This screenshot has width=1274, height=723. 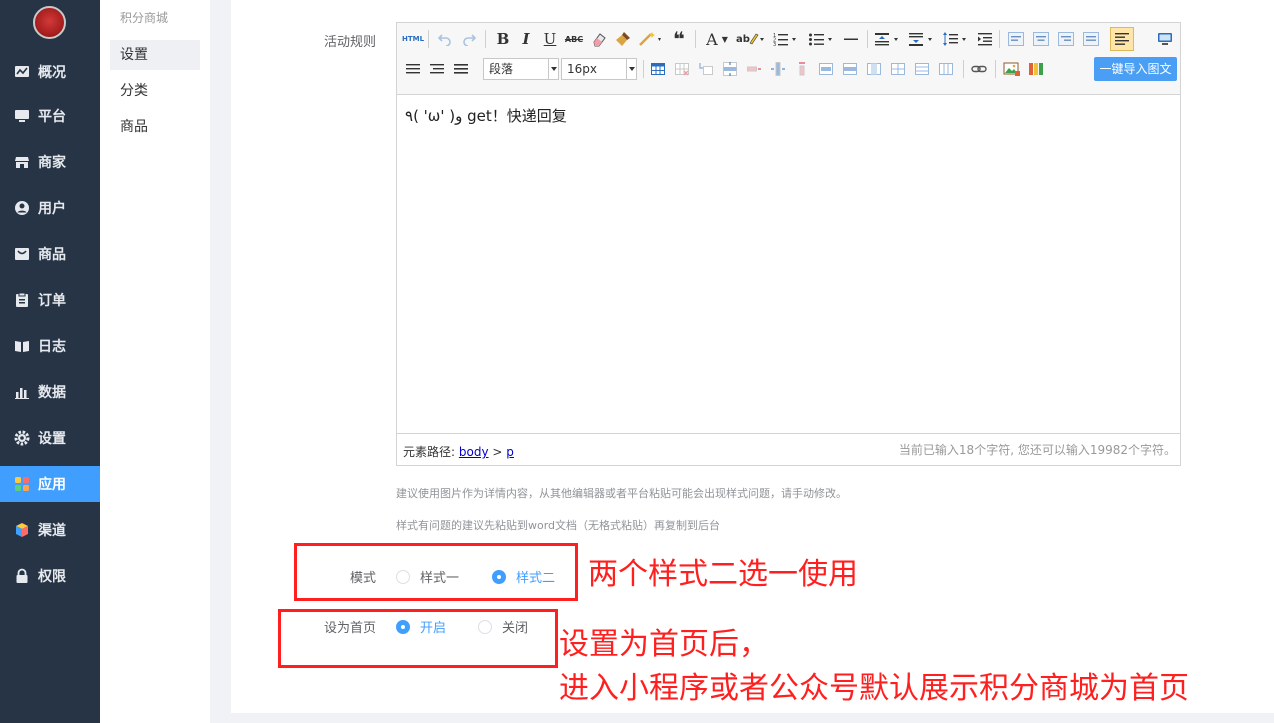 I want to click on justify-full-icon, so click(x=461, y=69).